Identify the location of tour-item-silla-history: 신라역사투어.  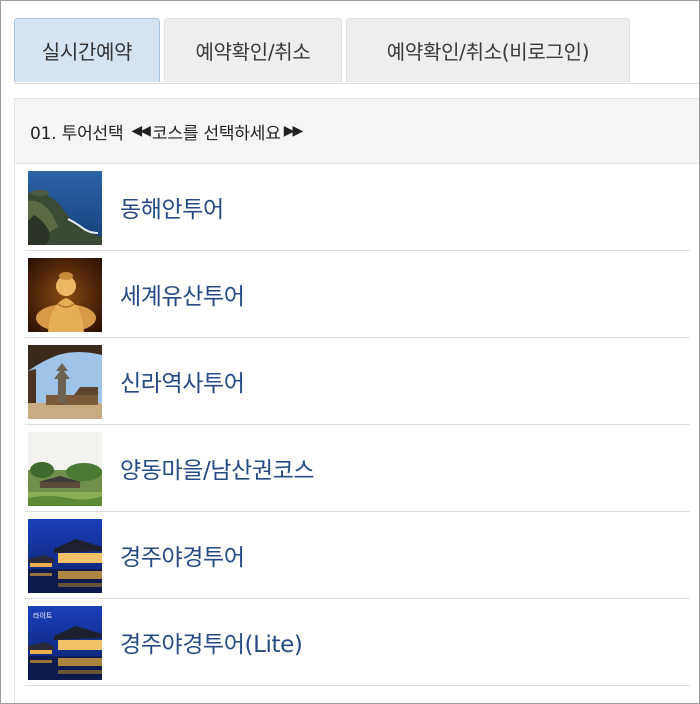
(357, 381).